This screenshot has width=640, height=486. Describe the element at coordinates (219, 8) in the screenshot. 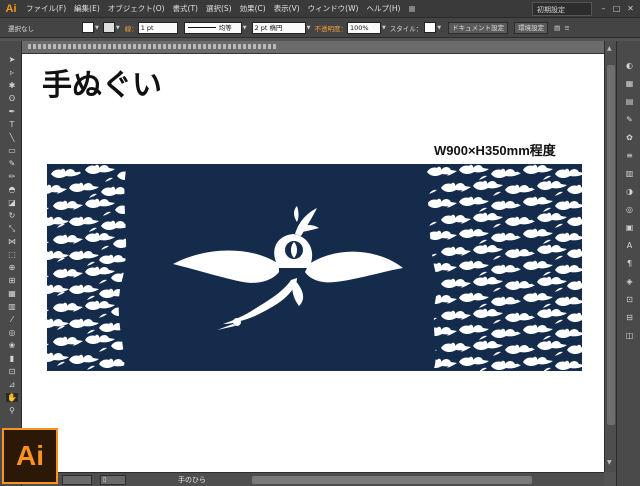

I see `menu-select: 選択(S)` at that location.